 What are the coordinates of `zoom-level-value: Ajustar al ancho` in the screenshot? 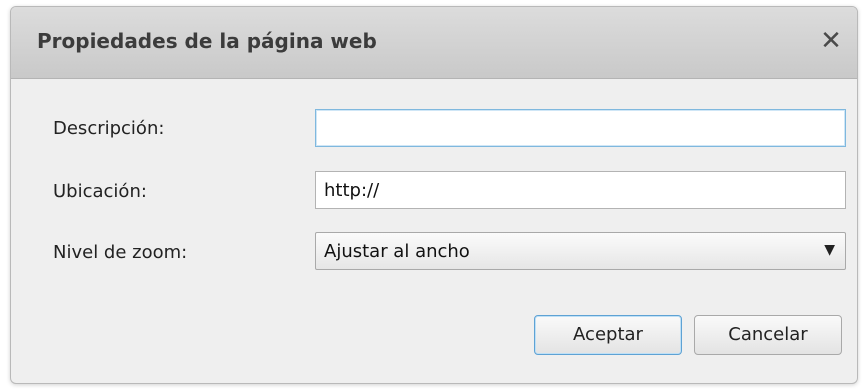 It's located at (397, 251).